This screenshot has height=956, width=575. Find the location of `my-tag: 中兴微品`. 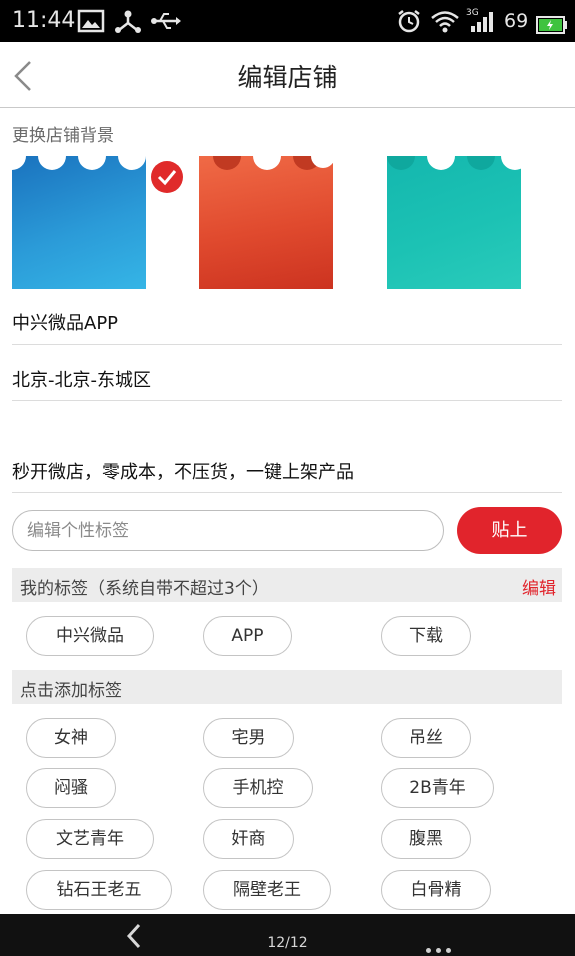

my-tag: 中兴微品 is located at coordinates (90, 636).